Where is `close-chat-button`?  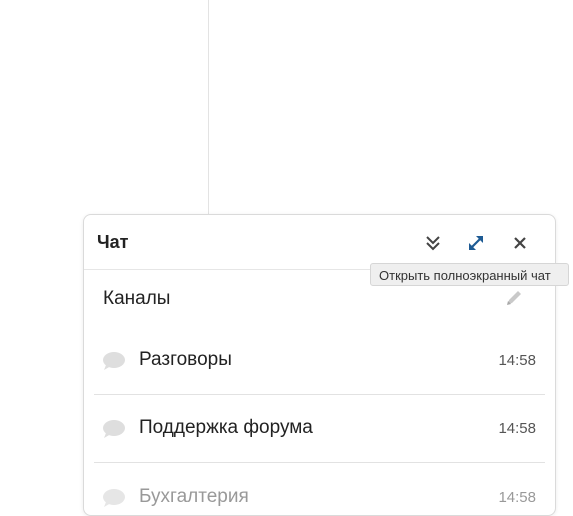 close-chat-button is located at coordinates (520, 243).